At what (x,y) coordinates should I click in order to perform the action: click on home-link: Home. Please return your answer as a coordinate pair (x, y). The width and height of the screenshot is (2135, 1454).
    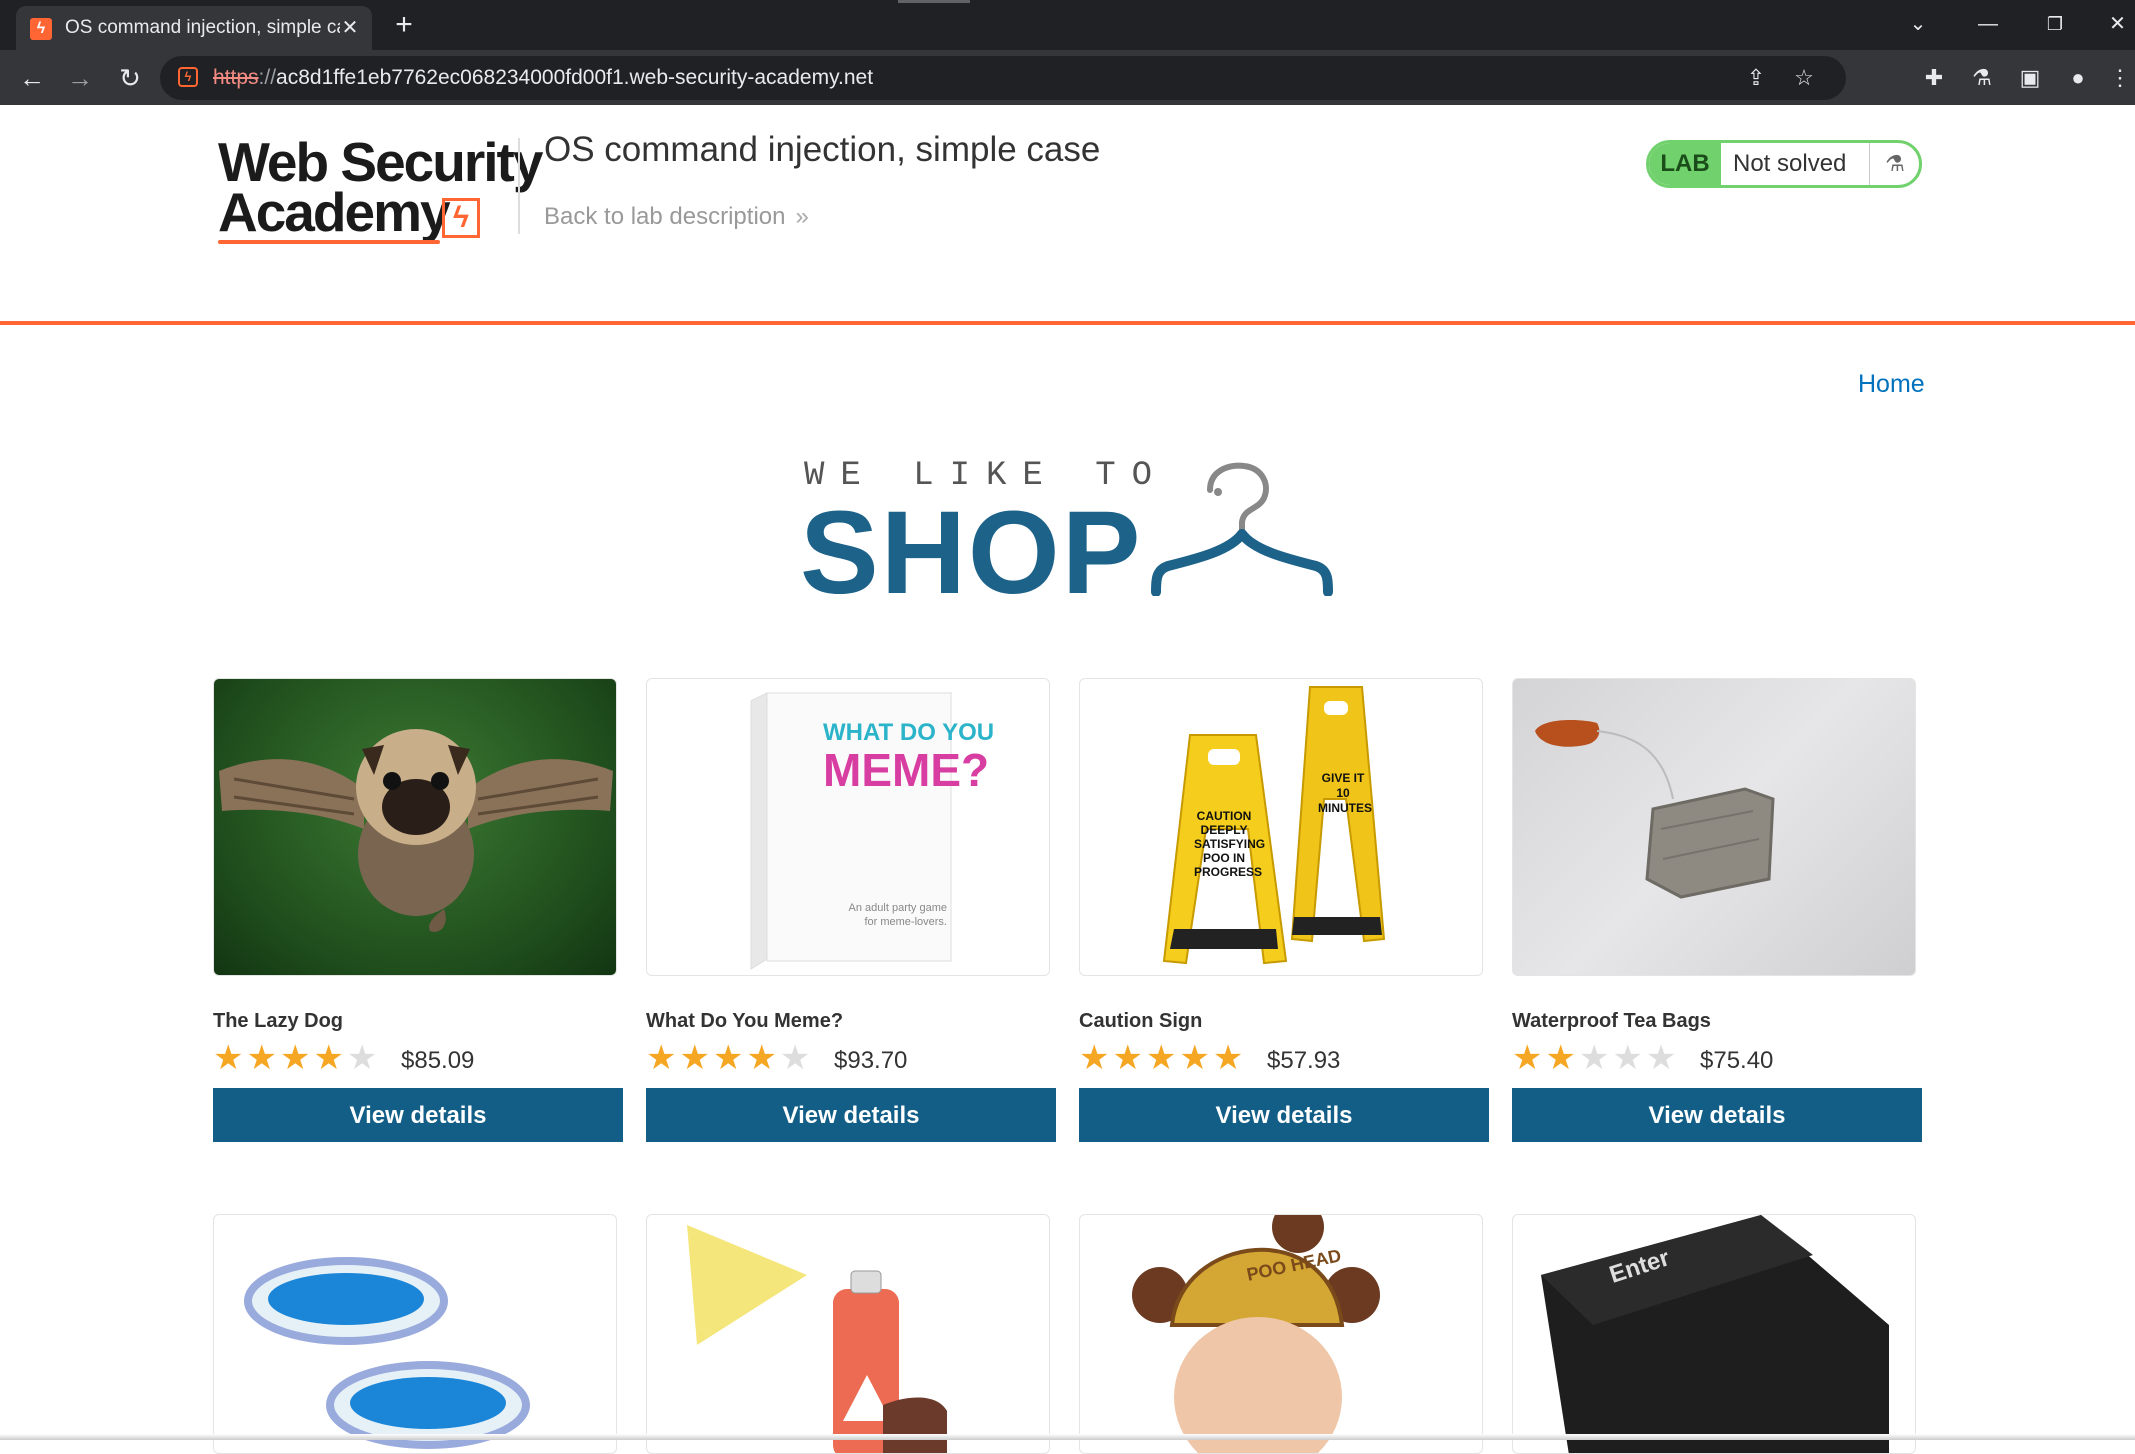
    Looking at the image, I should click on (1891, 384).